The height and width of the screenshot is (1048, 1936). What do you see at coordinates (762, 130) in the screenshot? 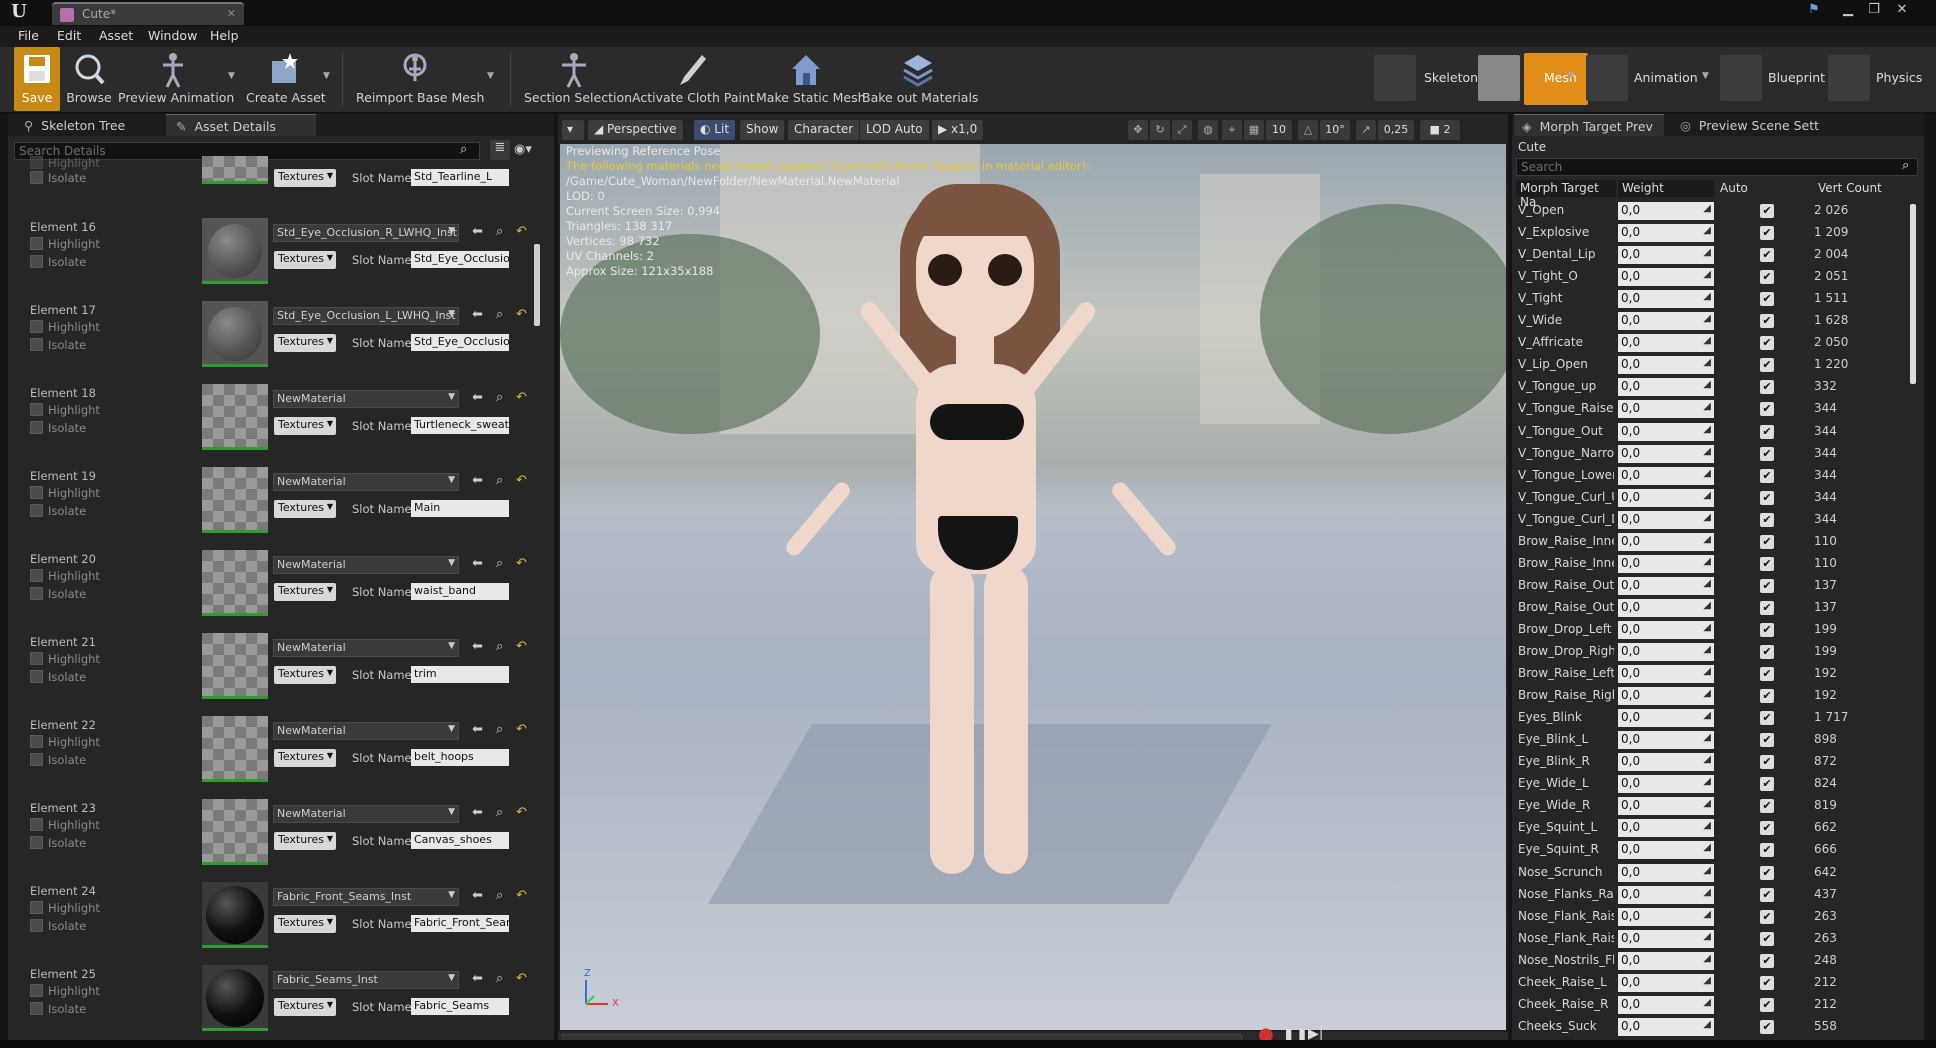
I see `show-button: Show` at bounding box center [762, 130].